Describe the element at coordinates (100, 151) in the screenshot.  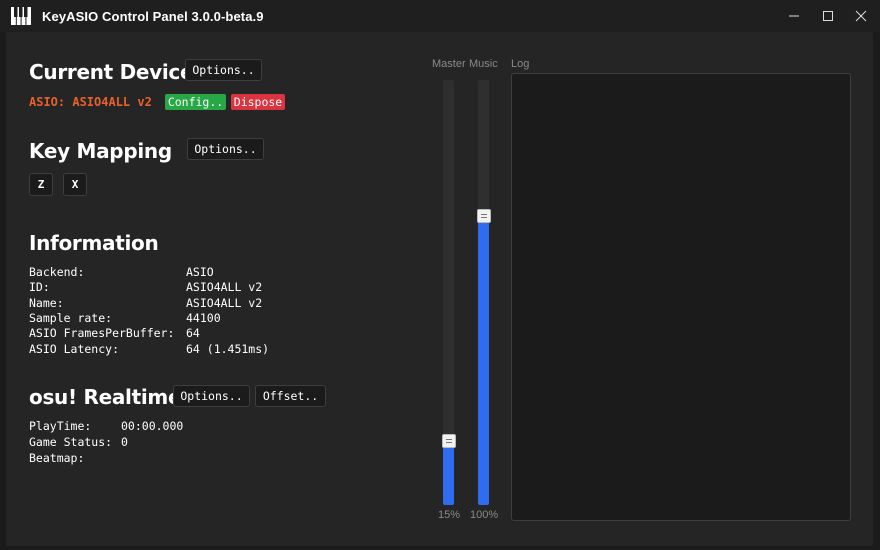
I see `key-mapping-heading: Key Mapping` at that location.